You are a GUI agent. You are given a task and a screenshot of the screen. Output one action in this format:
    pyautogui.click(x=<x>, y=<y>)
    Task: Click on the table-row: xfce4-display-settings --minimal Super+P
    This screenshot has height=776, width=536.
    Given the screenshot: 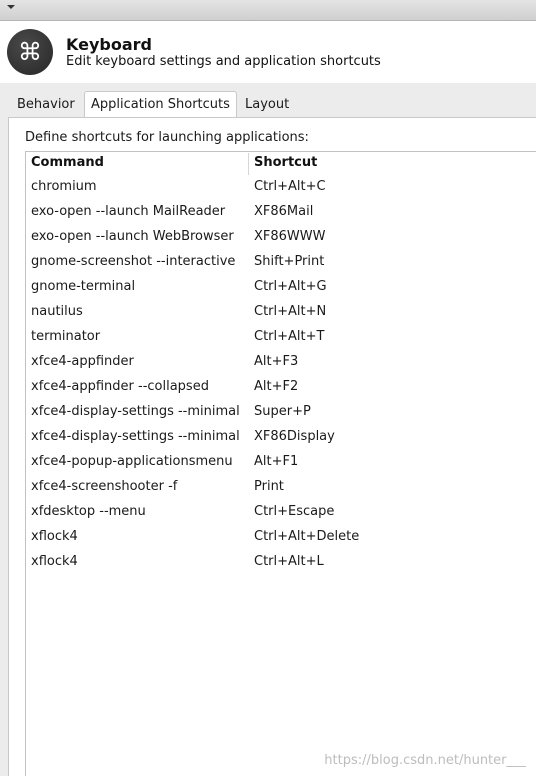 What is the action you would take?
    pyautogui.click(x=281, y=413)
    